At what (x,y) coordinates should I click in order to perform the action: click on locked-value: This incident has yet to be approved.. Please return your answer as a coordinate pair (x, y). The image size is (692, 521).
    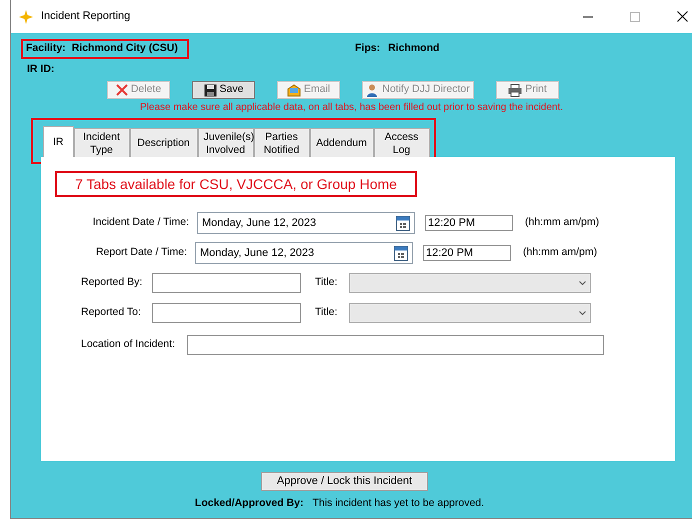
    Looking at the image, I should click on (398, 503).